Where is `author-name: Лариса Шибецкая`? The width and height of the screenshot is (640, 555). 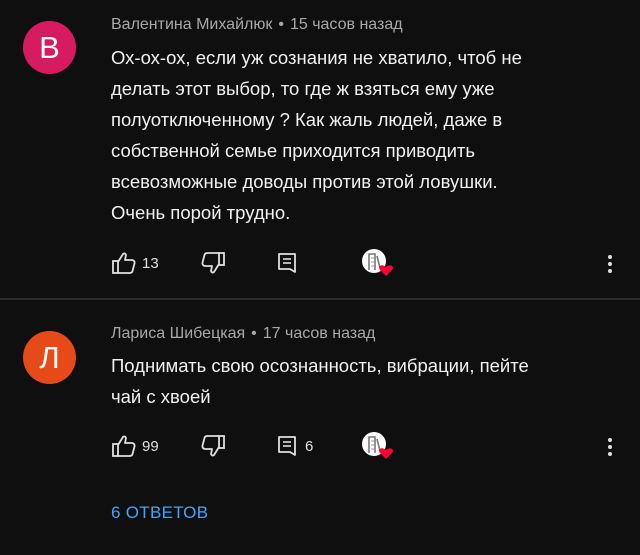
author-name: Лариса Шибецкая is located at coordinates (178, 333).